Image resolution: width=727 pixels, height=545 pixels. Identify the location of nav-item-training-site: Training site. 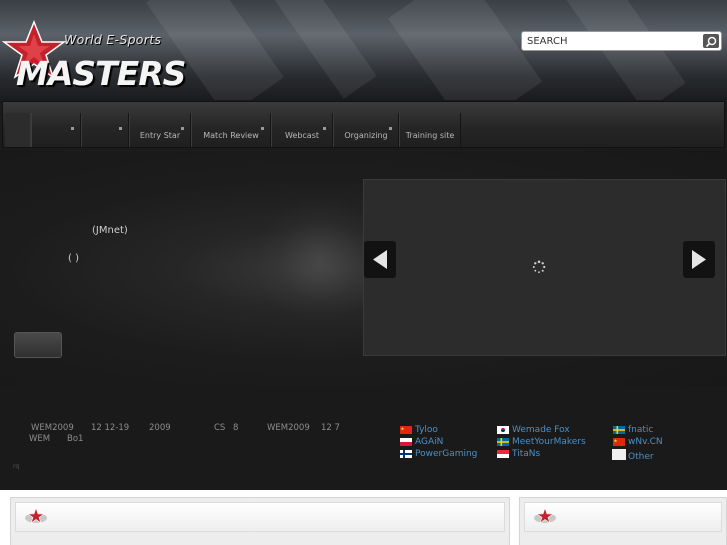
(430, 130).